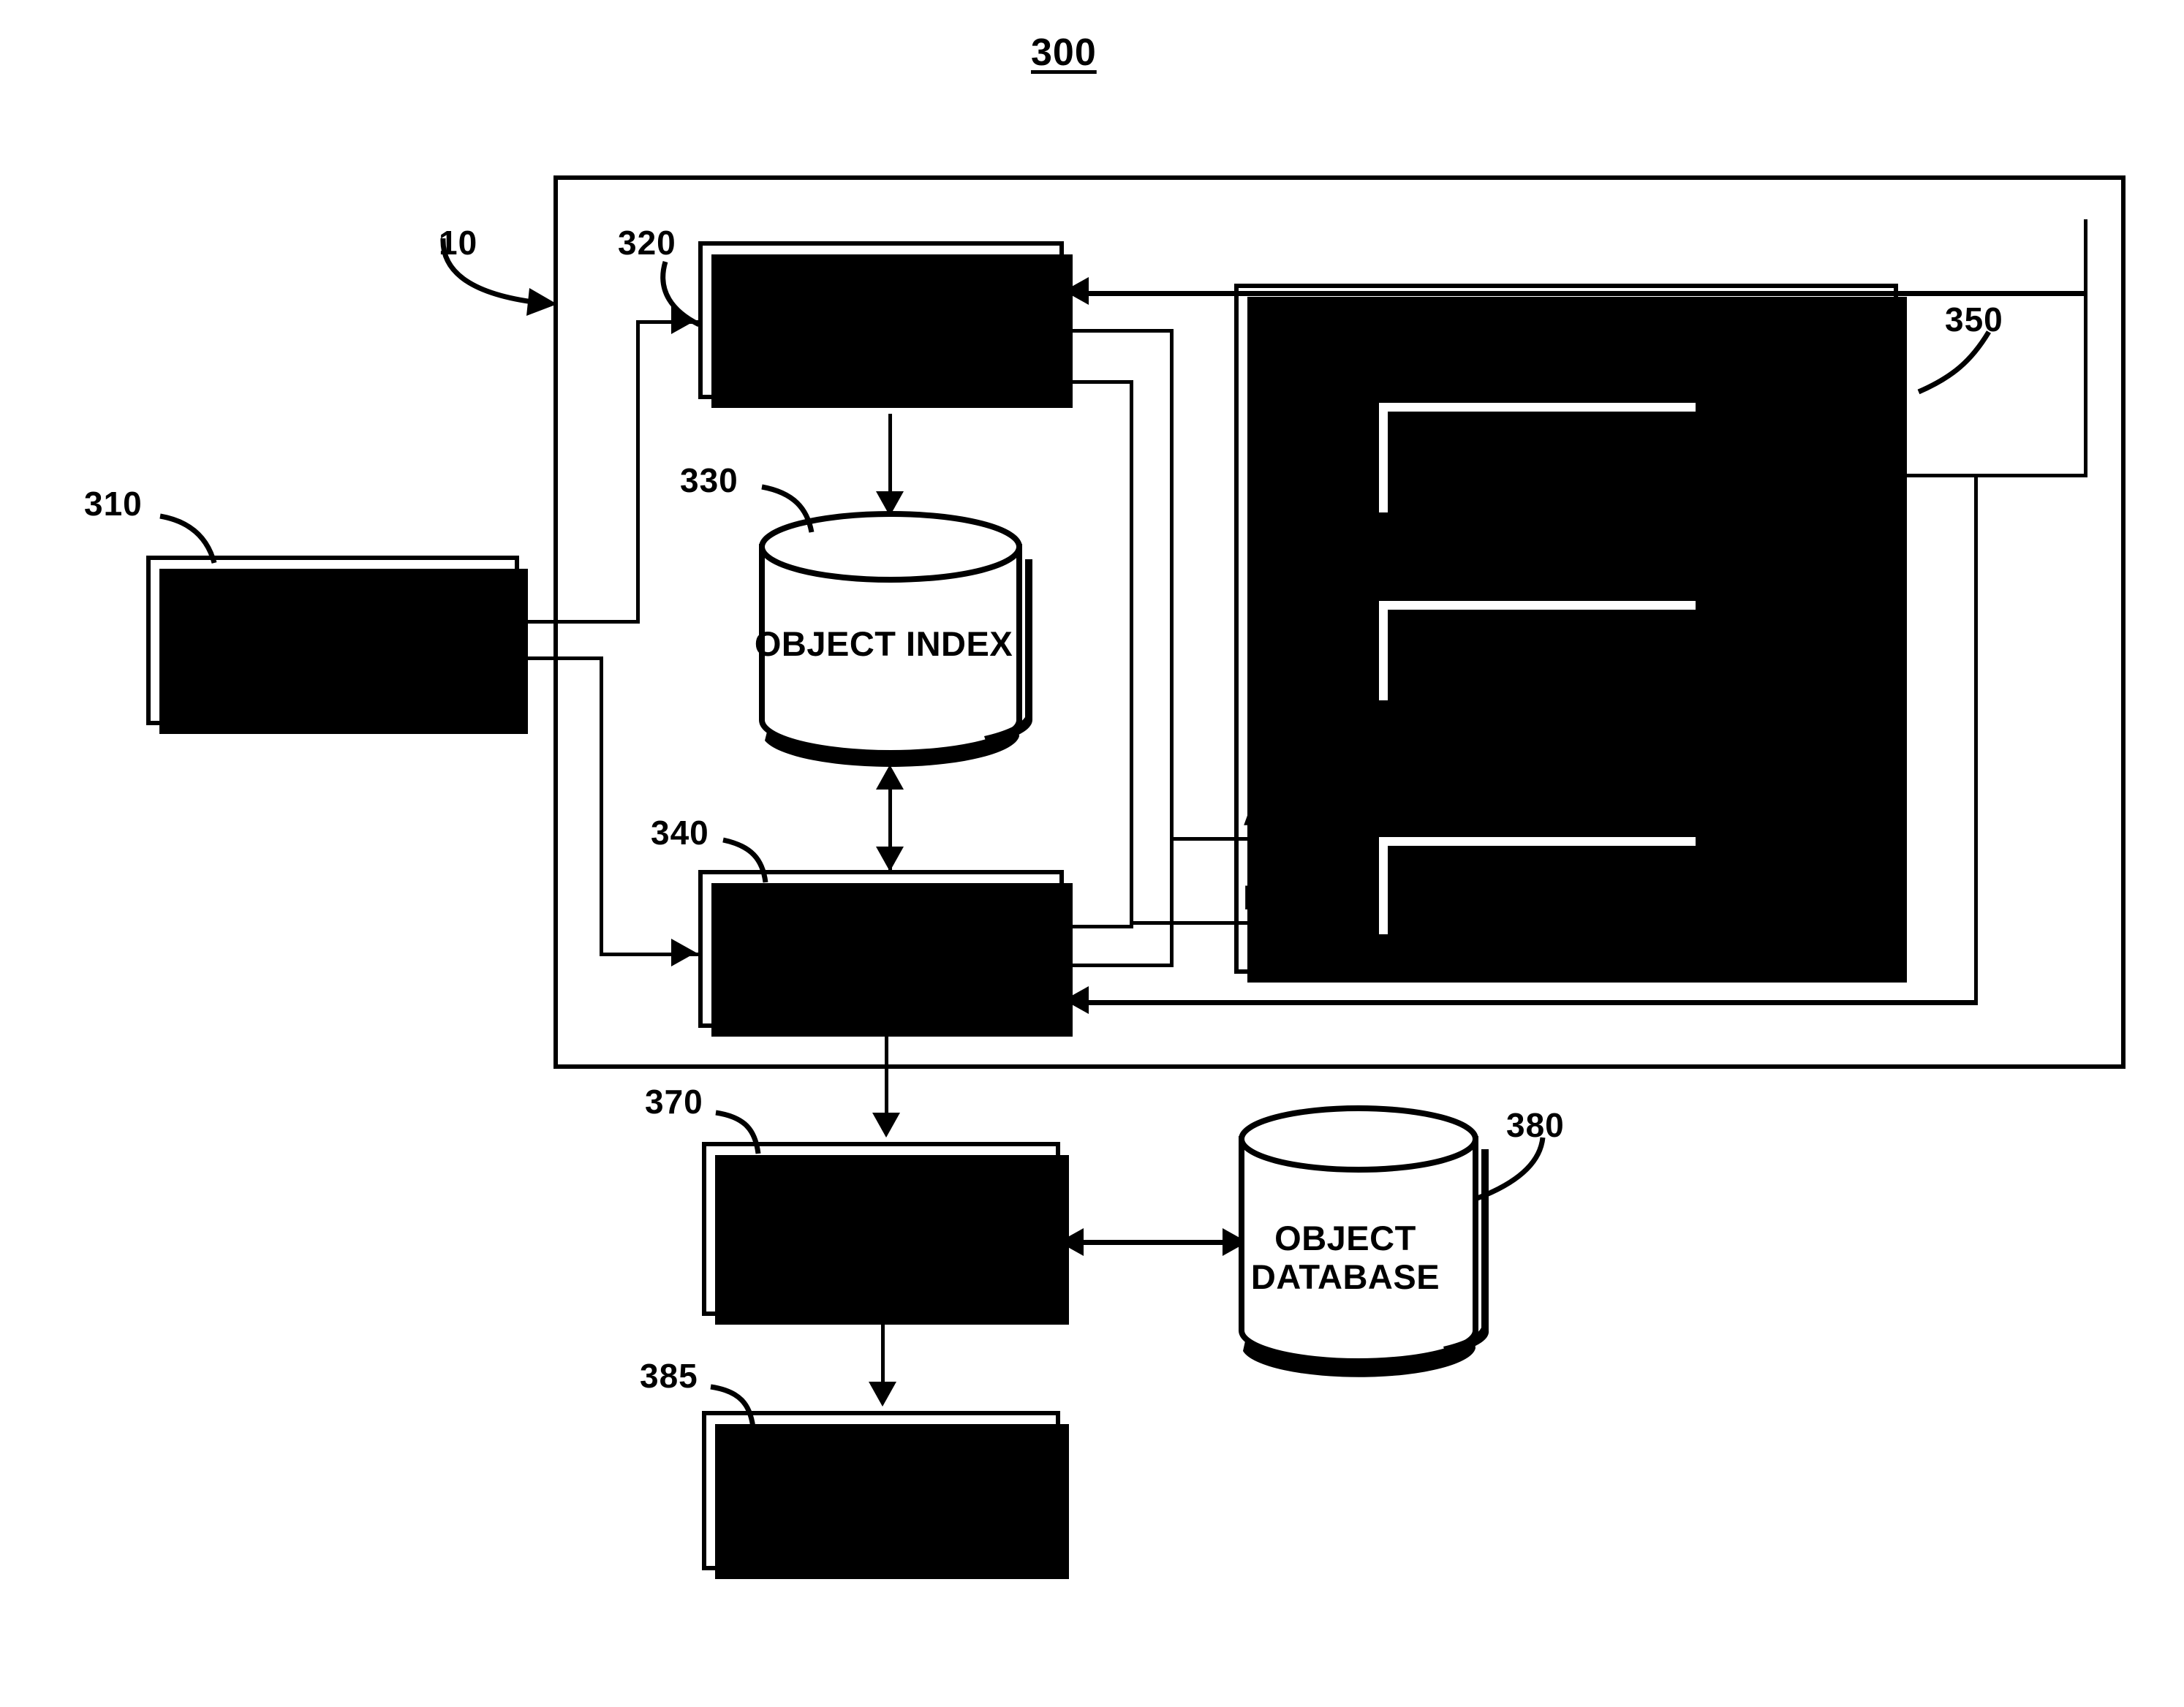  I want to click on signal-label-encoder-in-ab: A,B, so click(1488, 758).